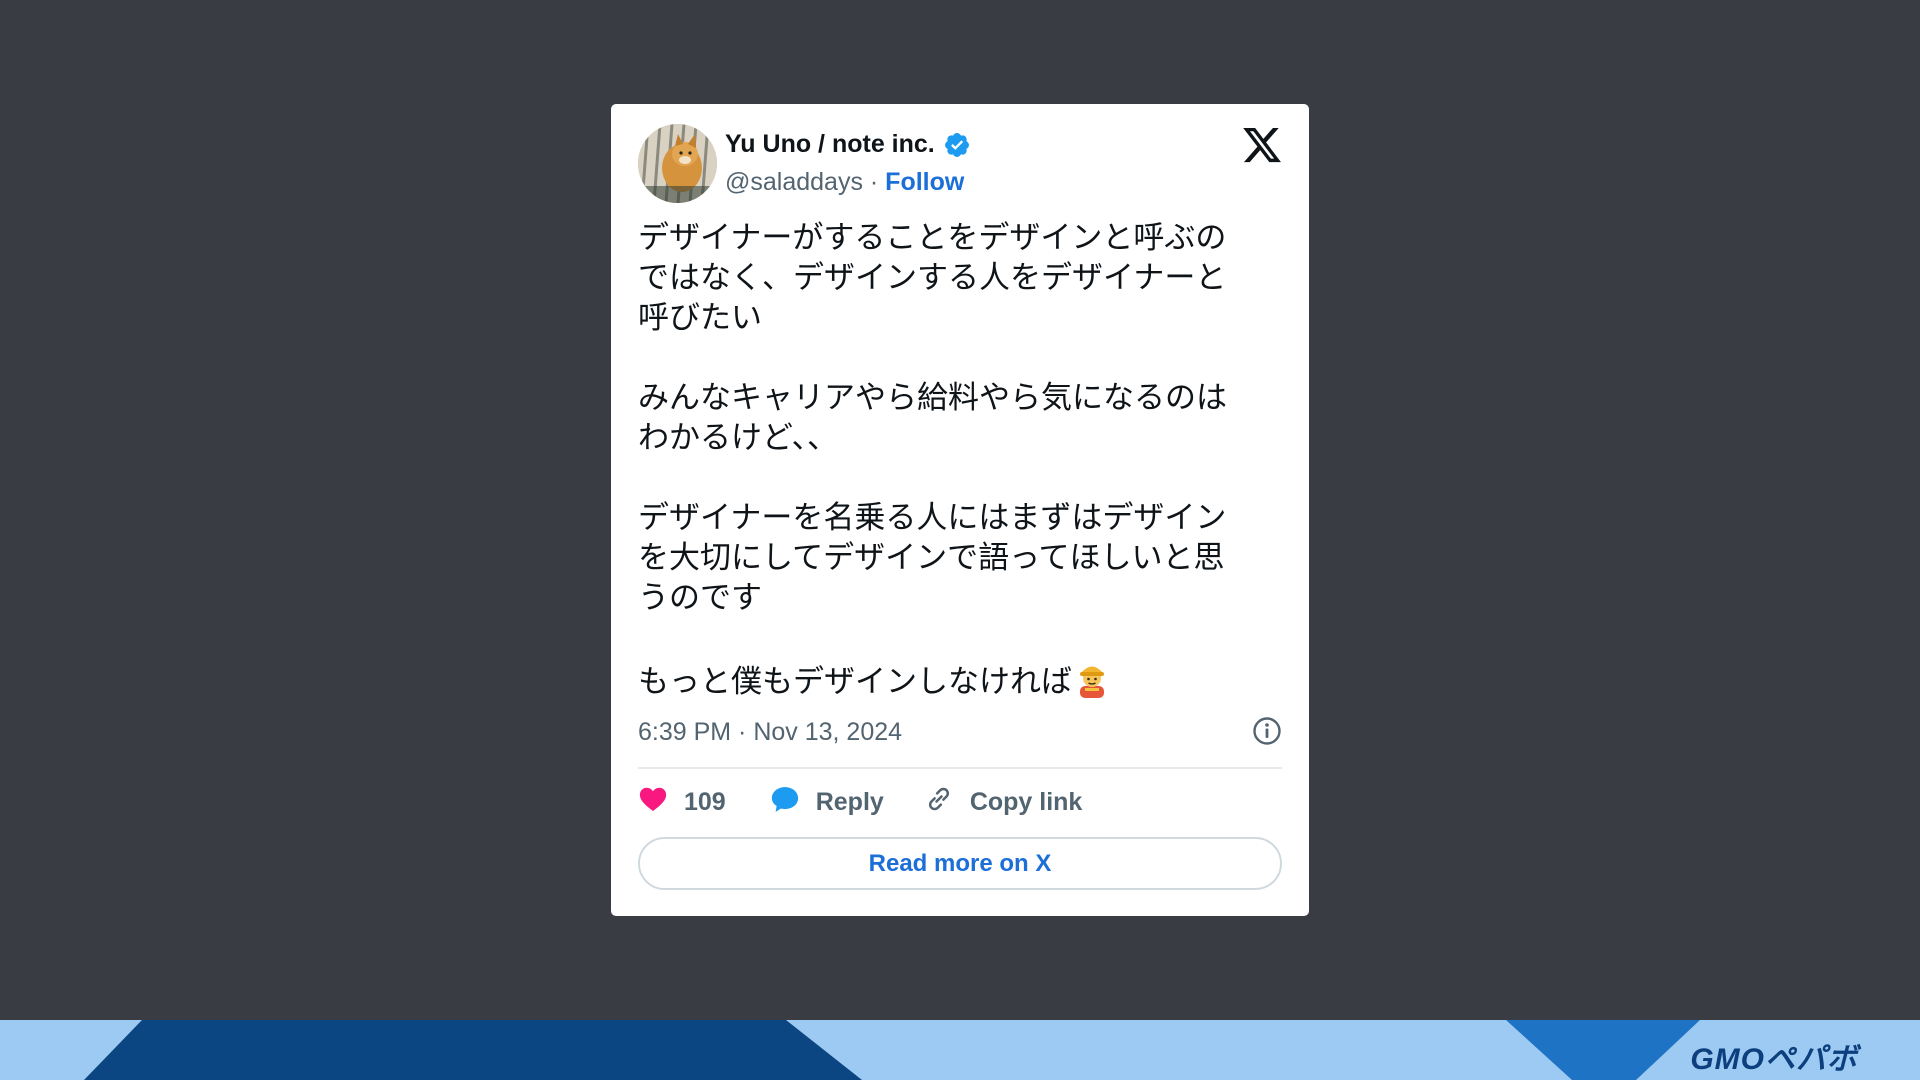  I want to click on author-name: Yu Uno / note inc., so click(830, 144).